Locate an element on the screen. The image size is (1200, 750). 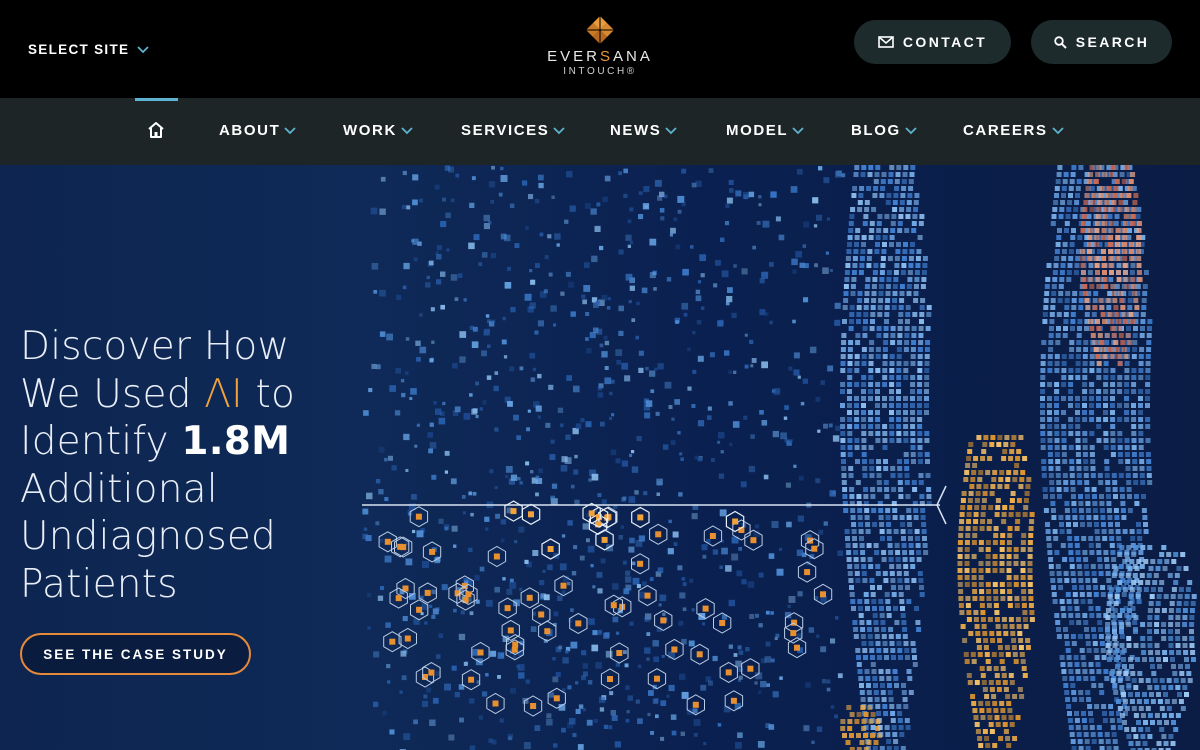
nav-item-model: MODEL is located at coordinates (765, 130).